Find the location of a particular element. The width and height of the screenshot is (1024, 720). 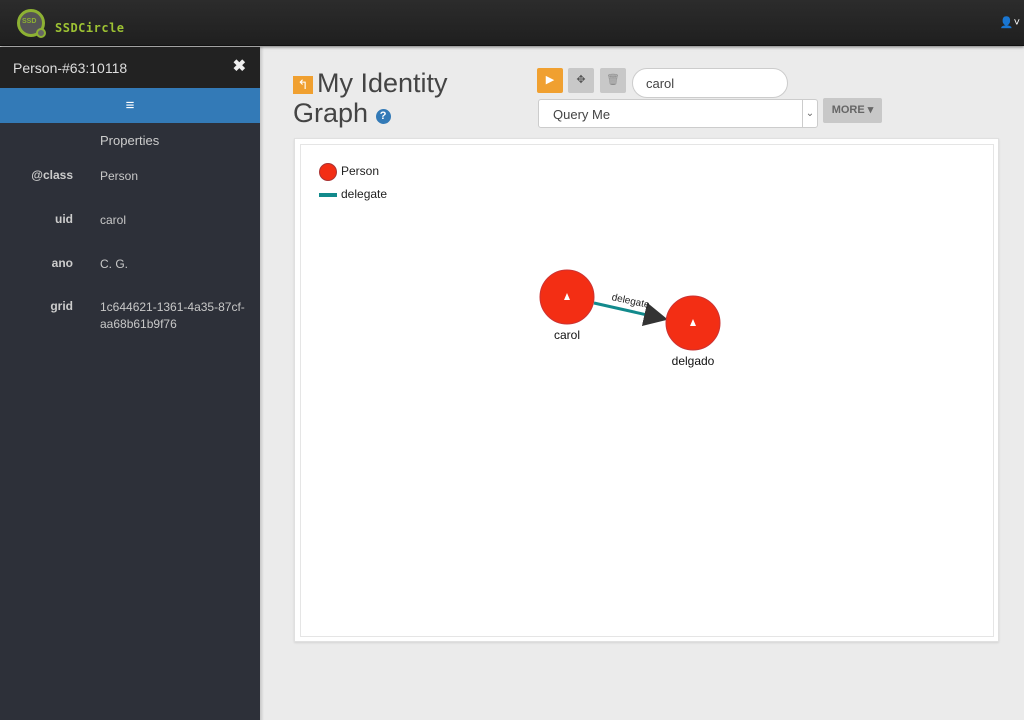

properties-heading: Properties is located at coordinates (130, 140).